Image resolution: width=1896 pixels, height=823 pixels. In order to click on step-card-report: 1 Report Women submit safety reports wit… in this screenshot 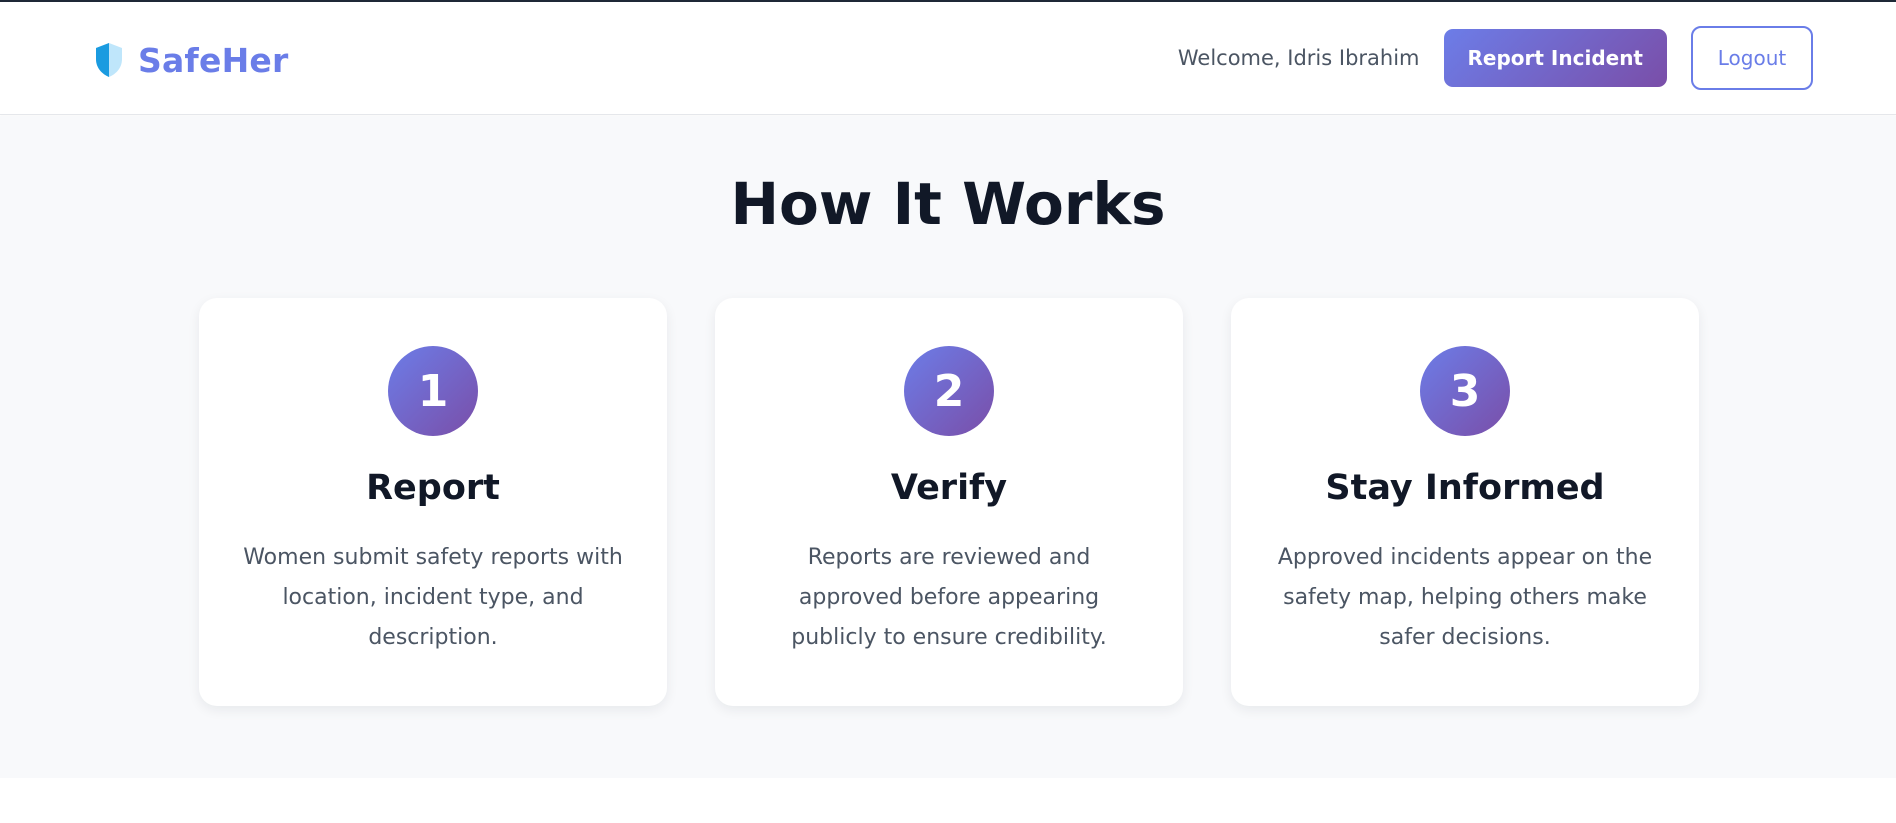, I will do `click(433, 502)`.